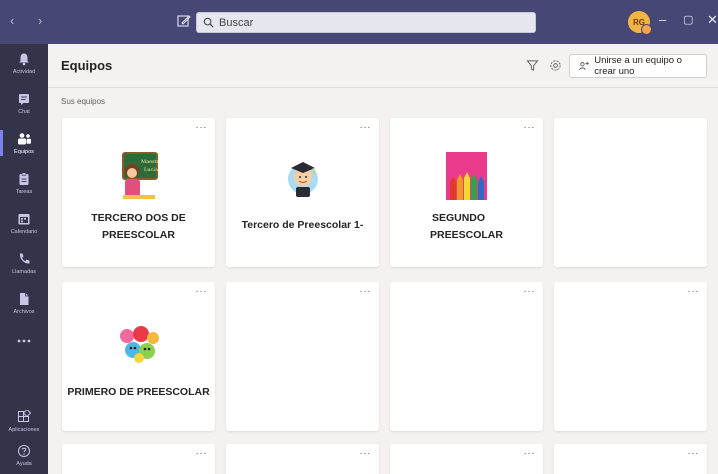 This screenshot has width=718, height=474. I want to click on join-or-create-team-button: Unirse a un equipo o crear uno, so click(638, 66).